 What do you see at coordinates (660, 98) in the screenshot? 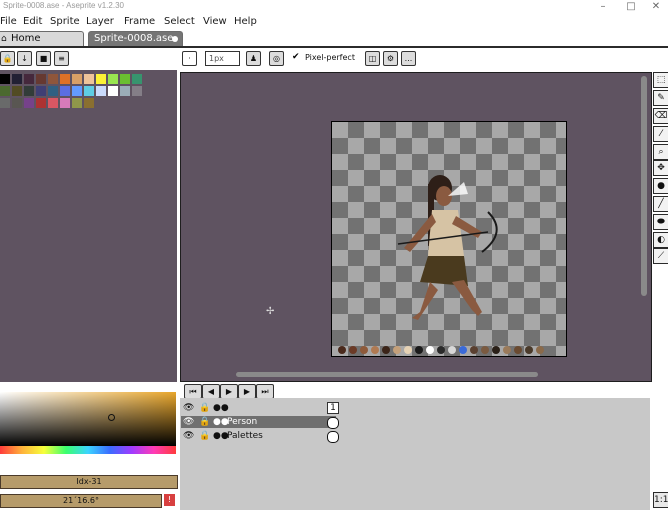
I see `pencil-tool: ✎` at bounding box center [660, 98].